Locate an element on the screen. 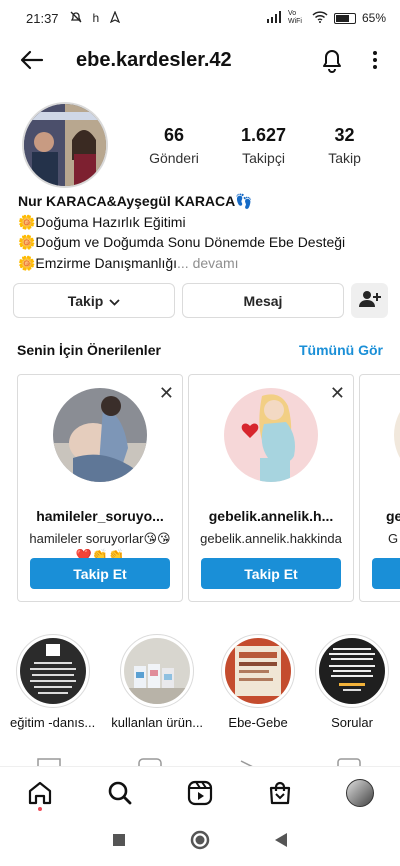 The width and height of the screenshot is (400, 866). h-icon: h is located at coordinates (96, 18).